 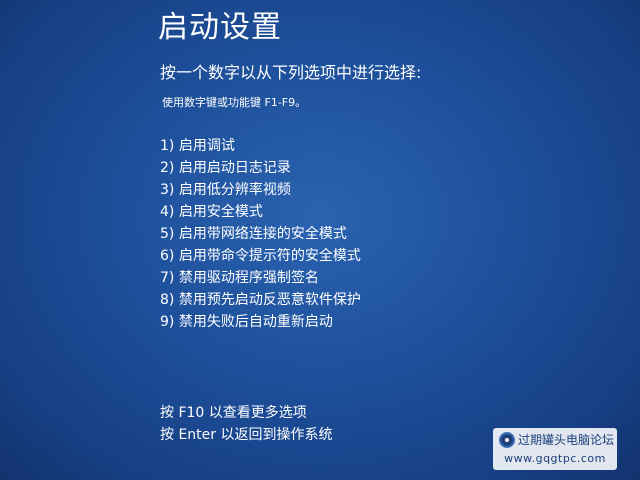 What do you see at coordinates (260, 322) in the screenshot?
I see `option-disable-auto-restart: 9) 禁用失败后自动重新启动` at bounding box center [260, 322].